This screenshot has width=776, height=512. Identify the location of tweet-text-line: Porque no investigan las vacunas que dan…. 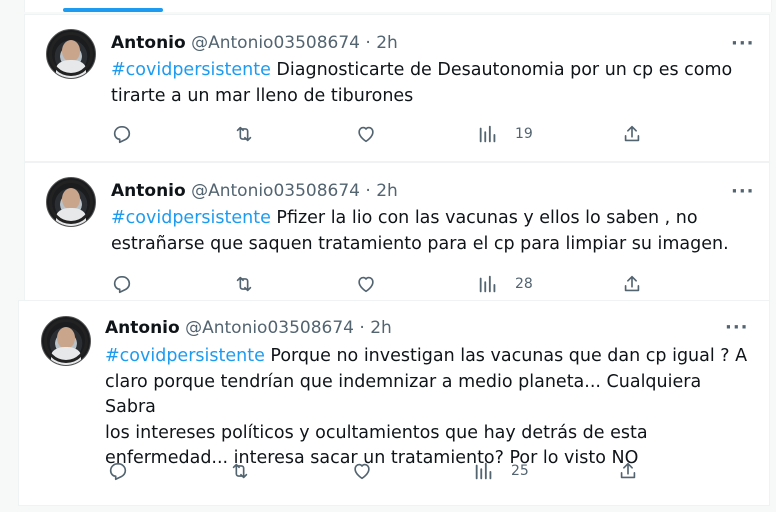
(506, 356).